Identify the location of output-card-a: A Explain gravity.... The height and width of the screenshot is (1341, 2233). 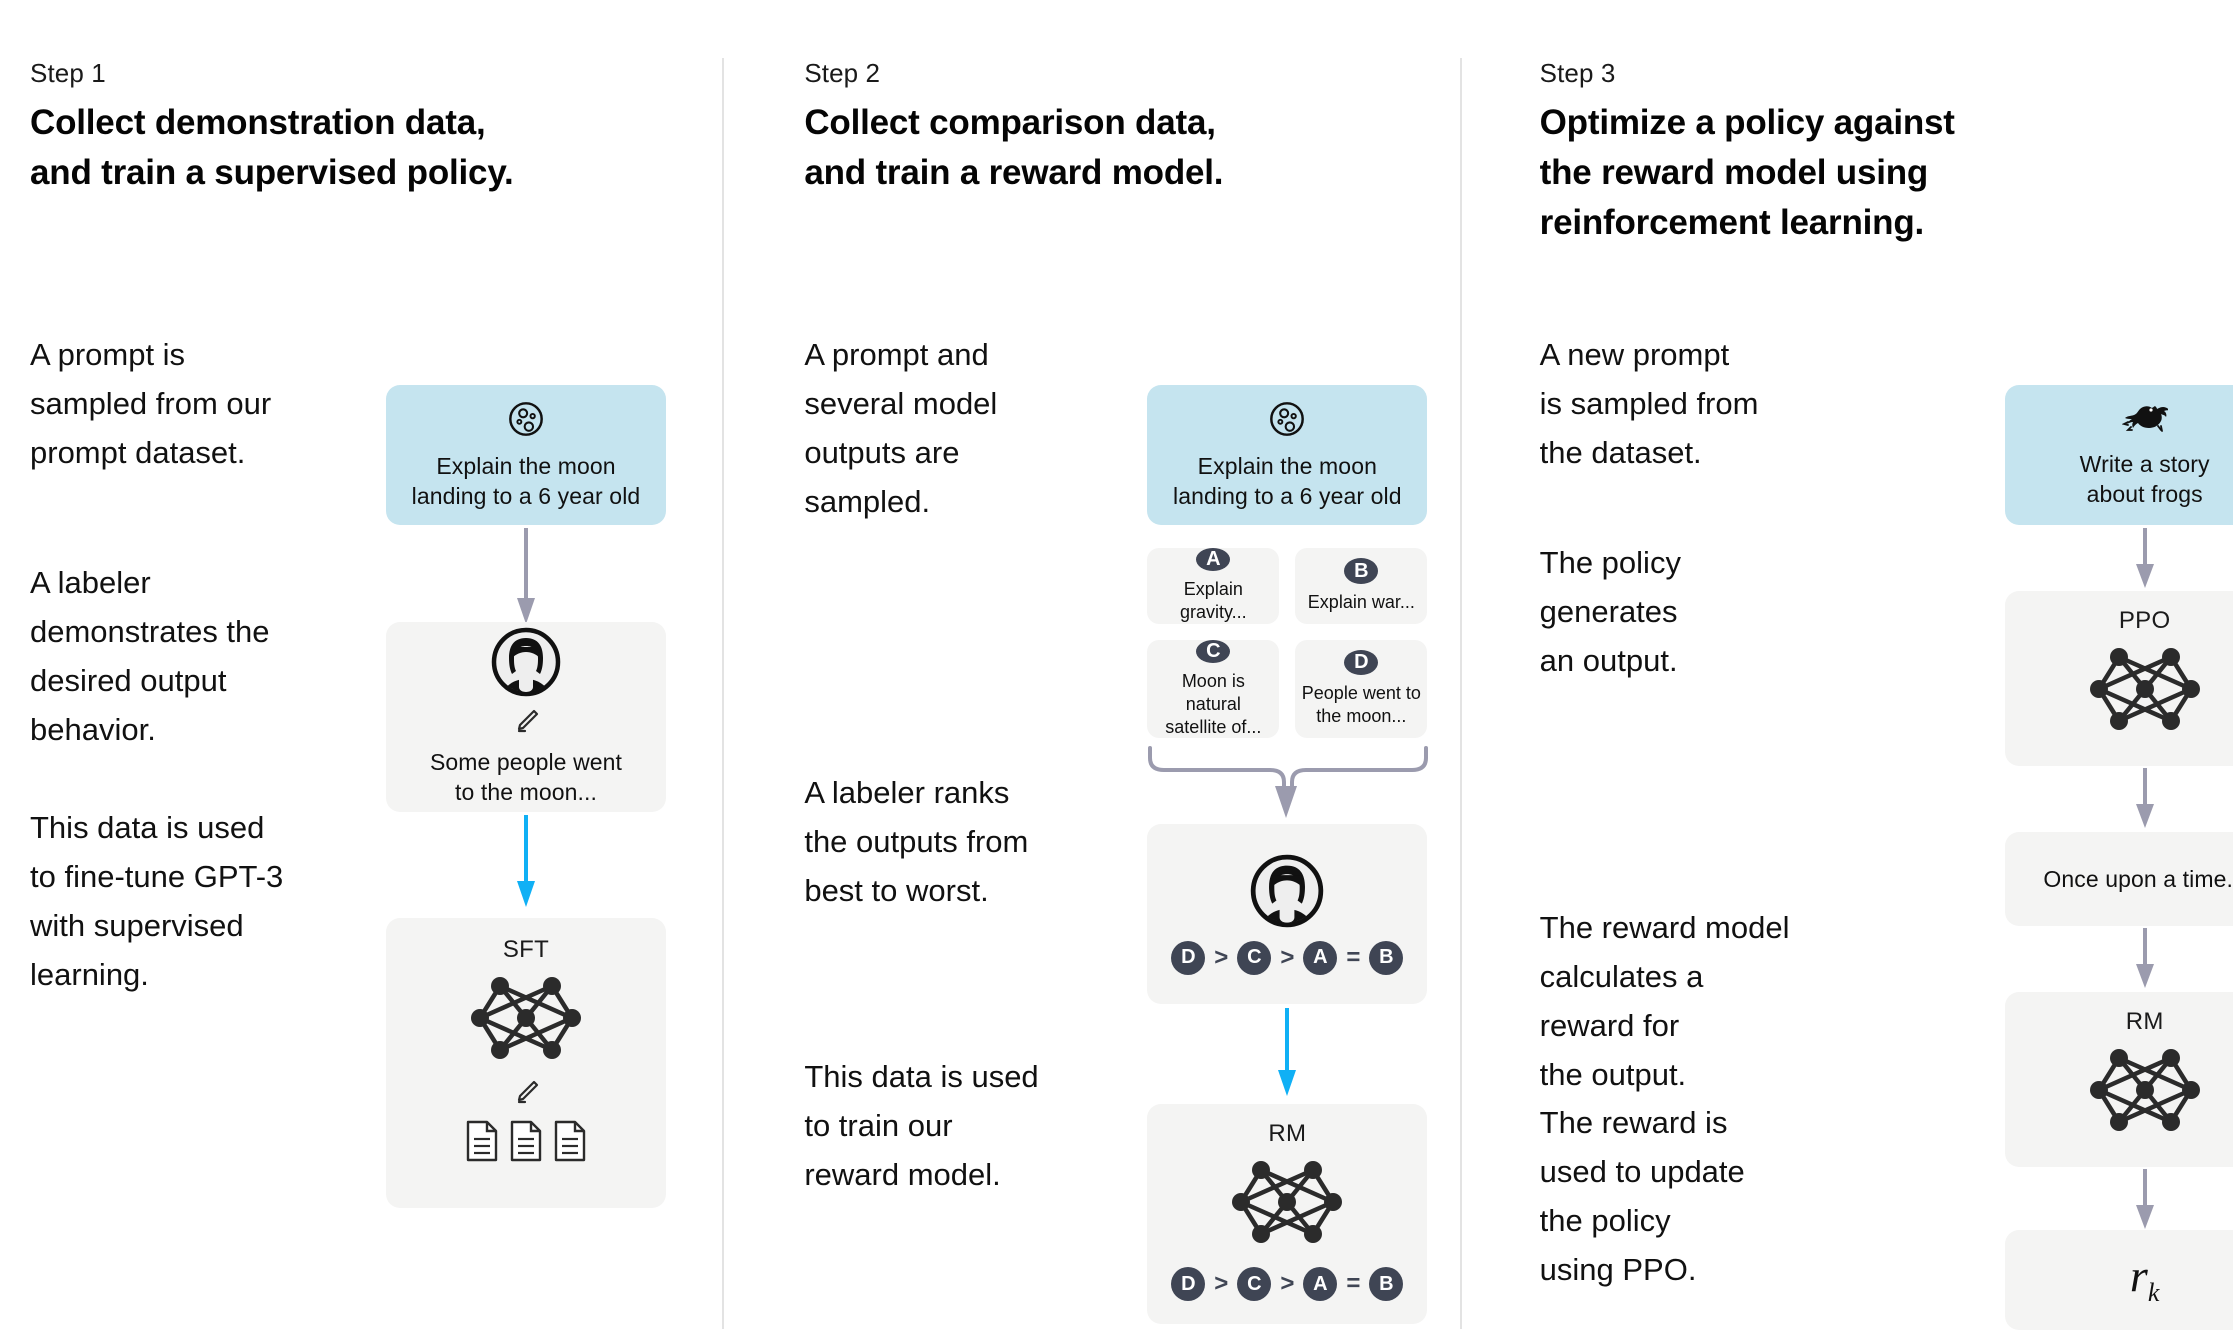
(1213, 586).